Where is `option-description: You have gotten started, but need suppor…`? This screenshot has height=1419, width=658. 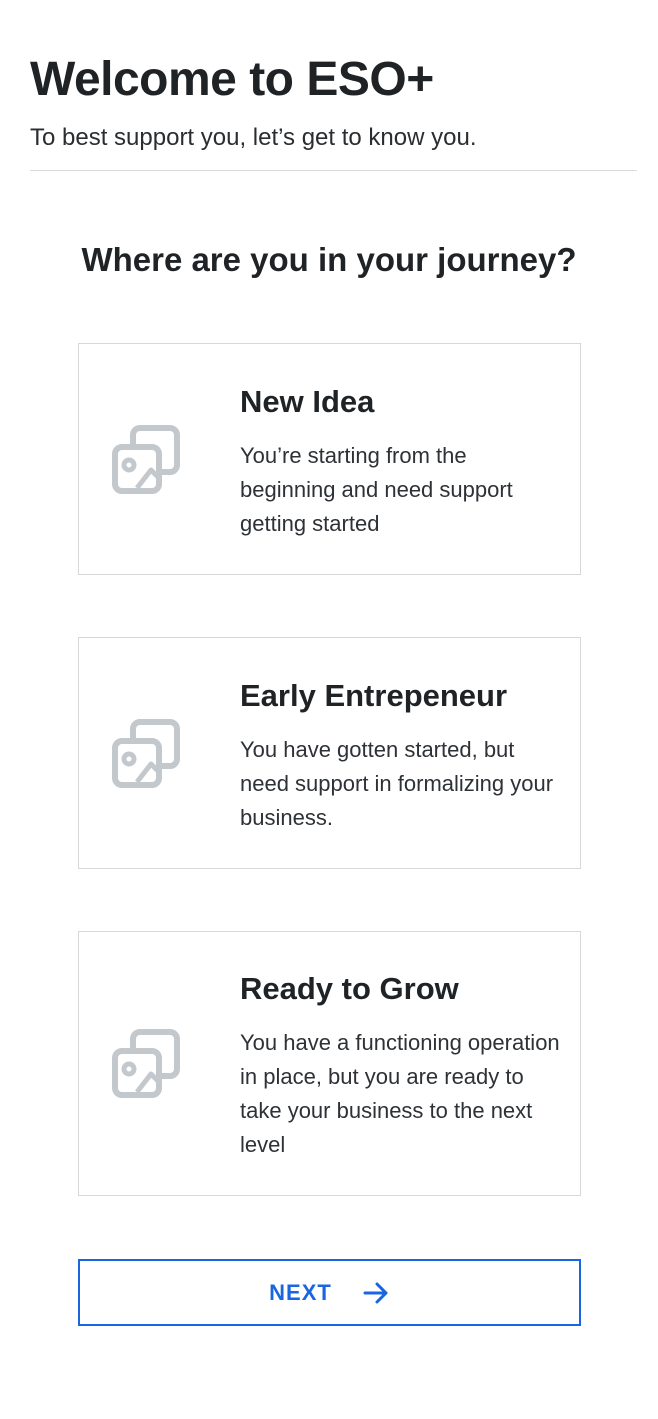
option-description: You have gotten started, but need suppor… is located at coordinates (397, 783).